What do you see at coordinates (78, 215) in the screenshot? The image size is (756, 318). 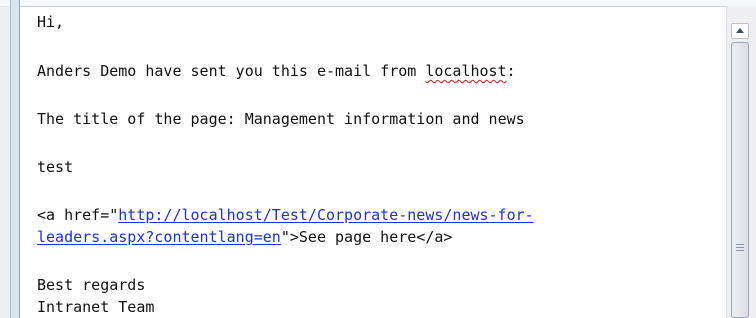 I see `anchor-open-tag: <a href="` at bounding box center [78, 215].